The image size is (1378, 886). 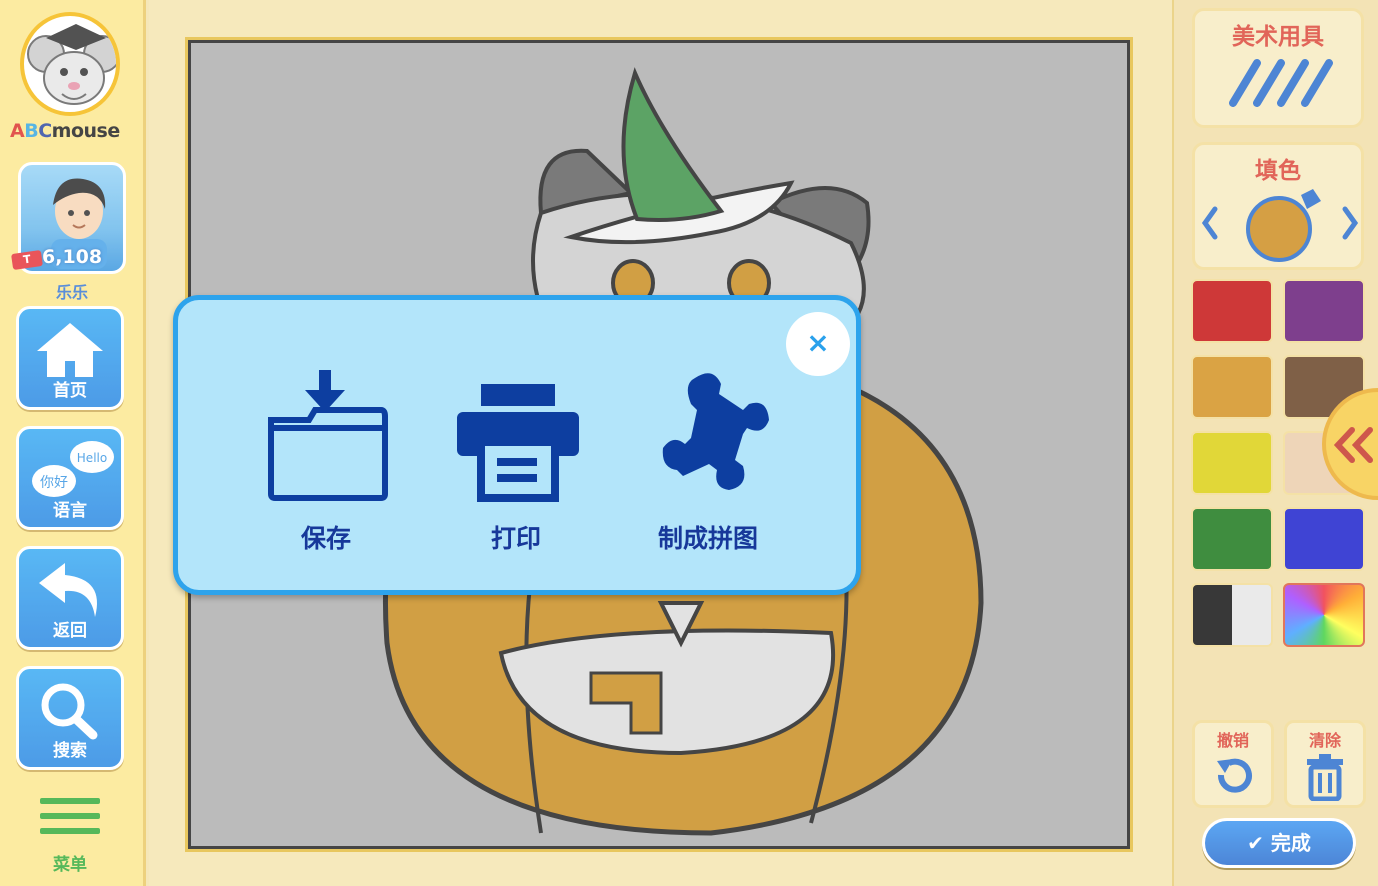 I want to click on close-dialog-button: ×, so click(x=818, y=344).